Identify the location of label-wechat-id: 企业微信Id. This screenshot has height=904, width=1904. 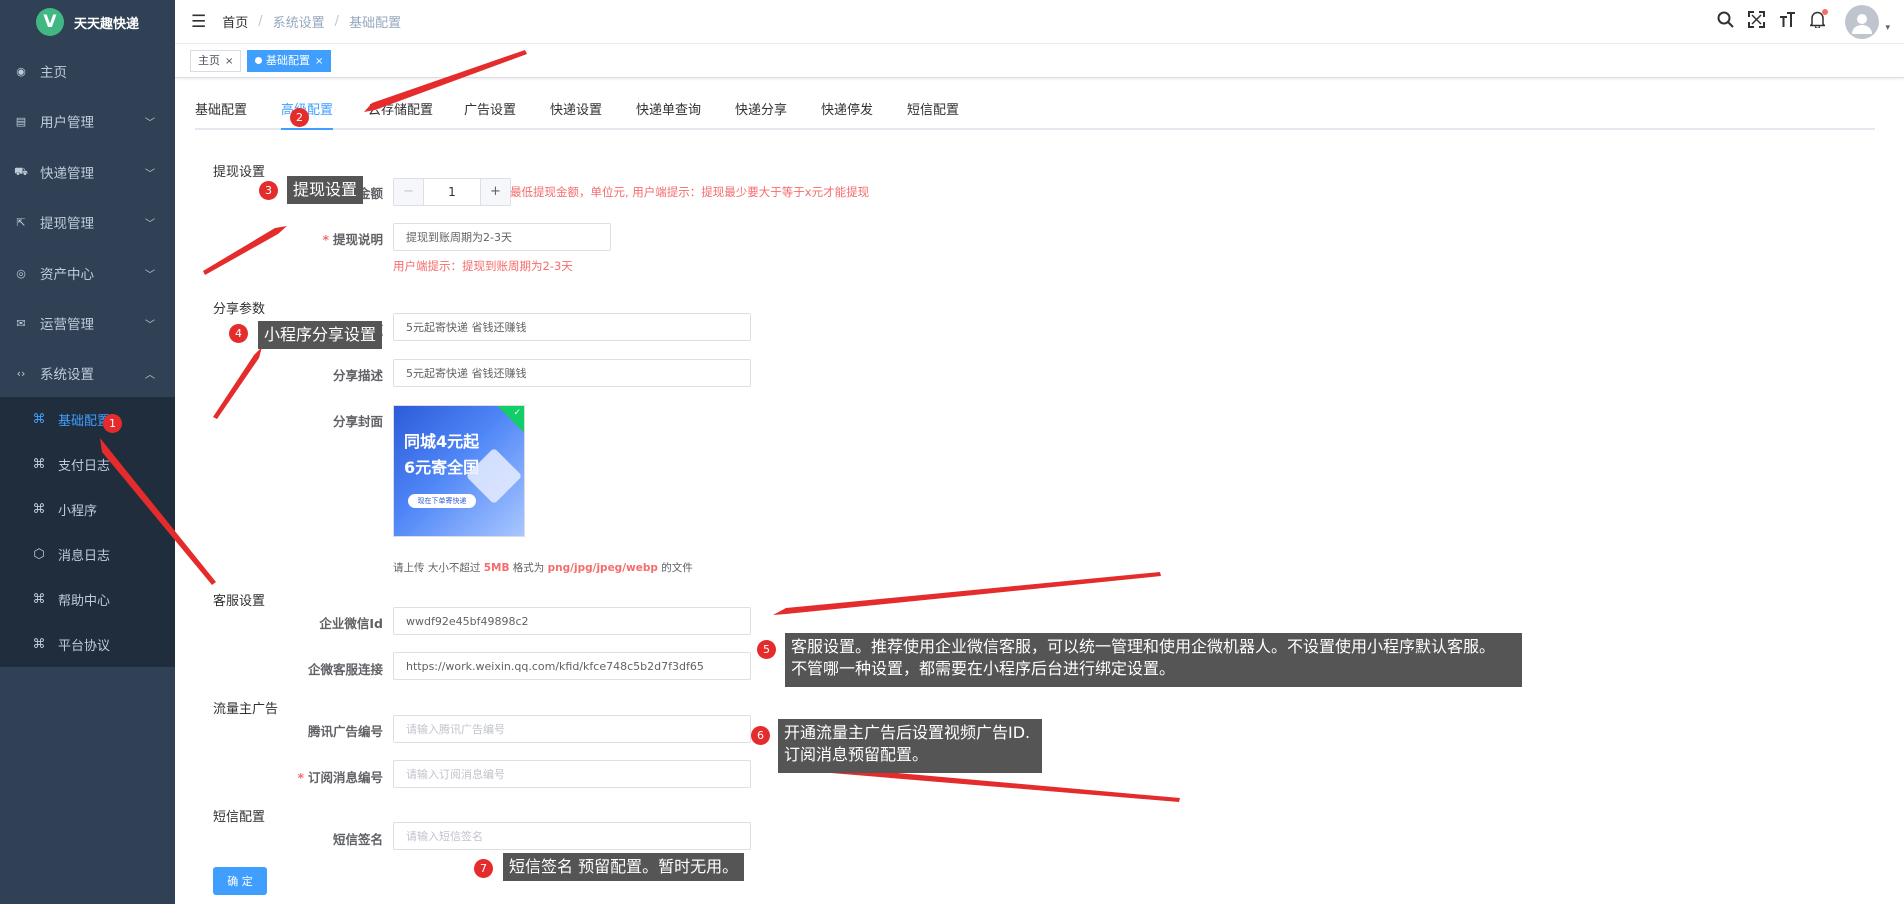
(351, 623).